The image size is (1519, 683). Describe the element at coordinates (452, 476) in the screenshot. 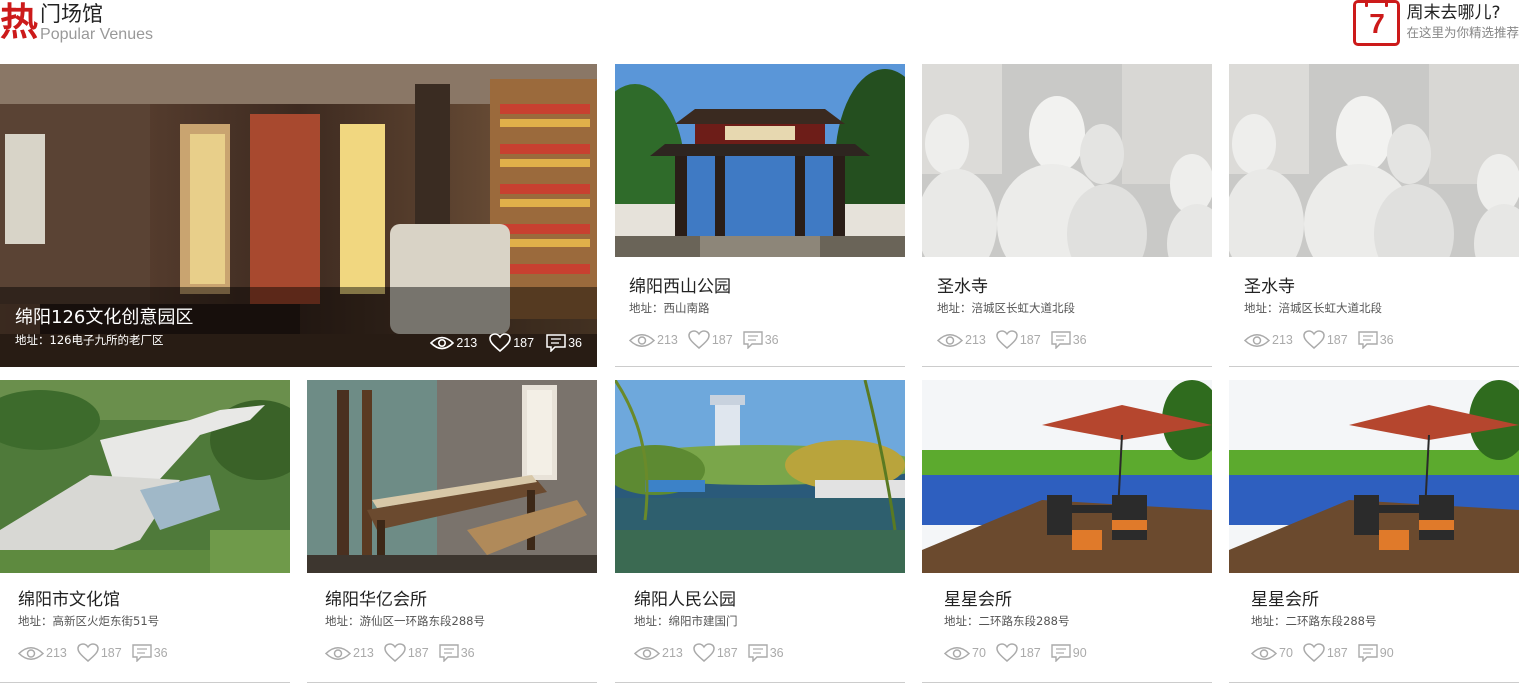

I see `venue-photo-tea-room` at that location.